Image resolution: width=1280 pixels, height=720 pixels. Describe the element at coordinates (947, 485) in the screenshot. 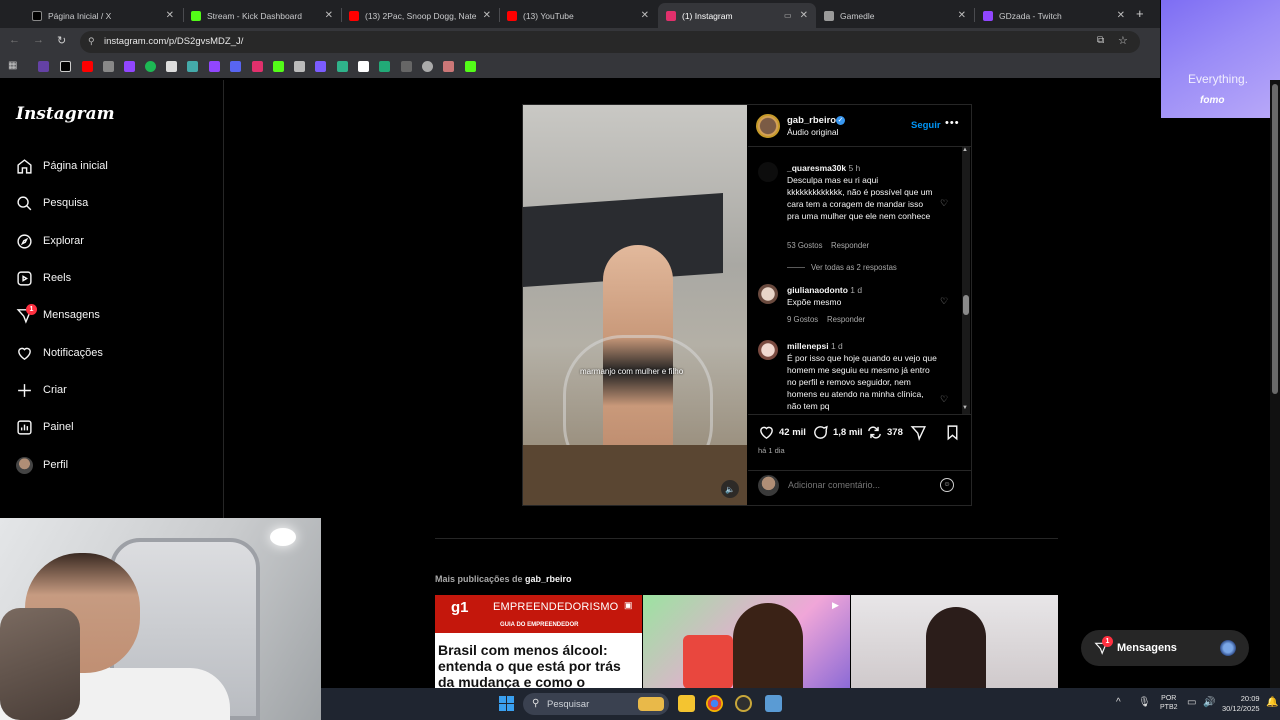

I see `emoji-icon: ☺` at that location.